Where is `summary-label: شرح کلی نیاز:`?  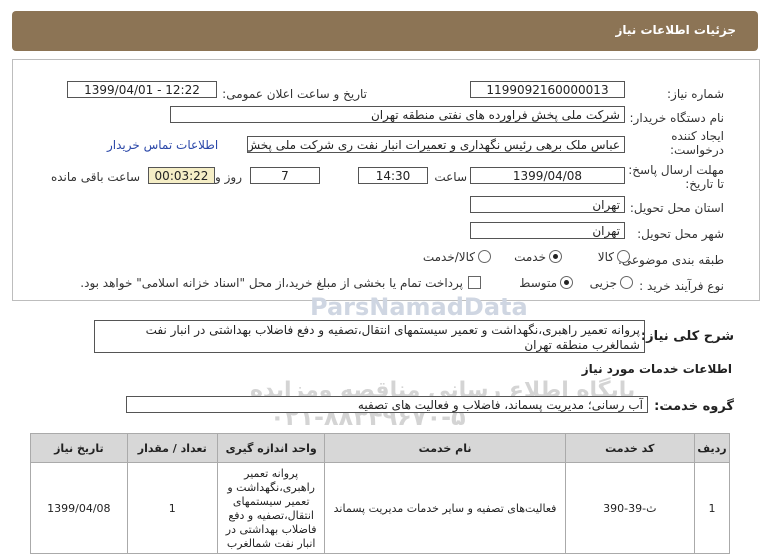 summary-label: شرح کلی نیاز: is located at coordinates (687, 336).